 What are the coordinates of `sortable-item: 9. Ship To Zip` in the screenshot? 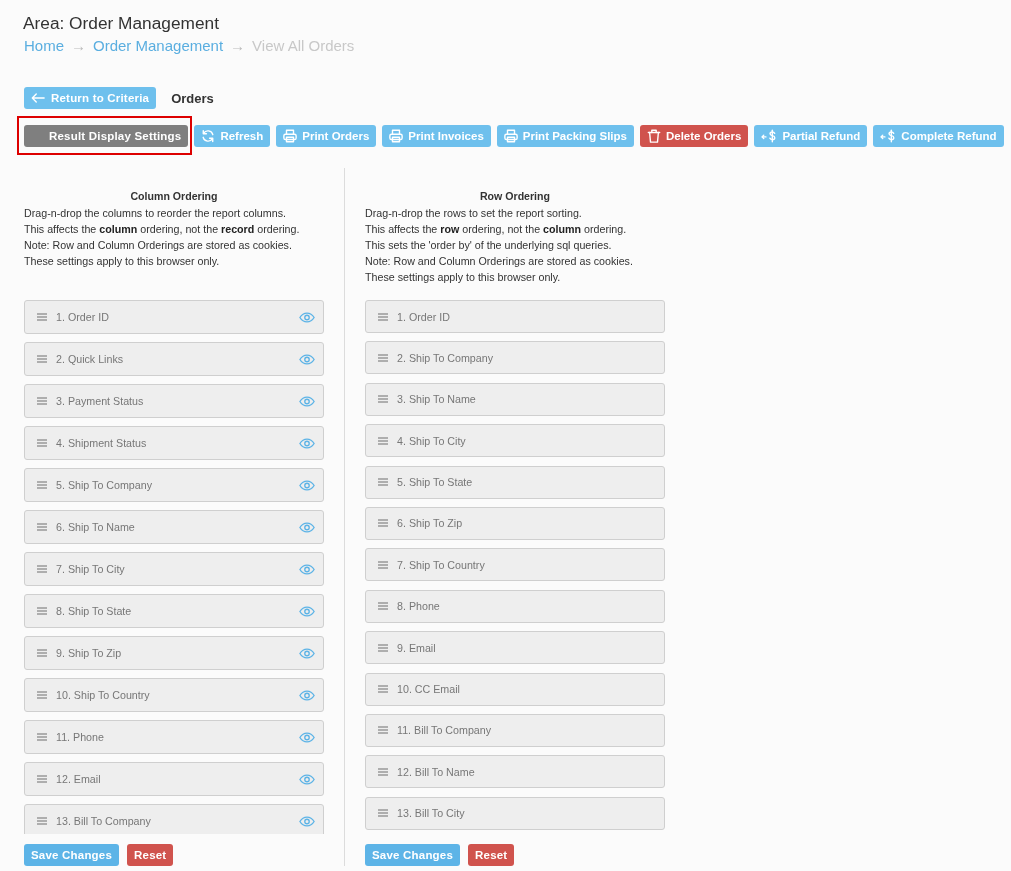 It's located at (174, 653).